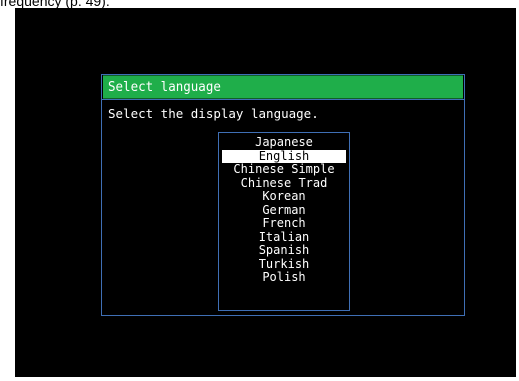  I want to click on language-option-japanese: Japanese, so click(284, 142).